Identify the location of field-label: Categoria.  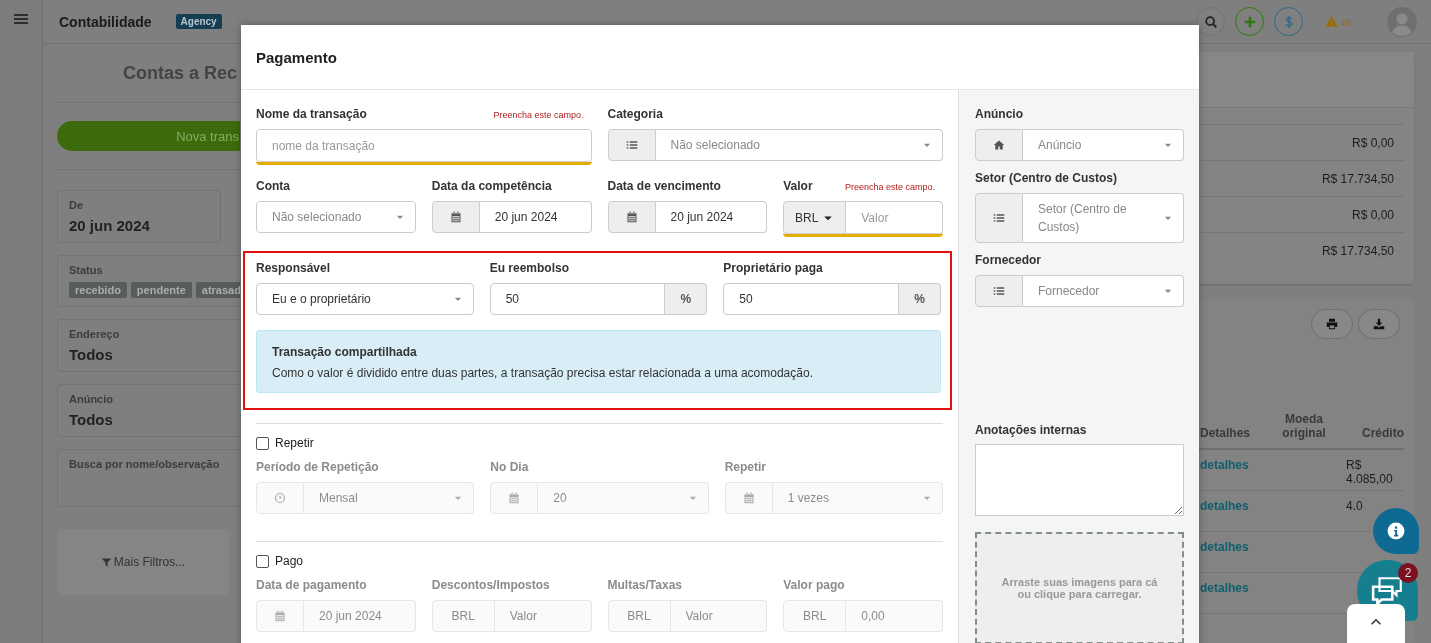
(635, 114).